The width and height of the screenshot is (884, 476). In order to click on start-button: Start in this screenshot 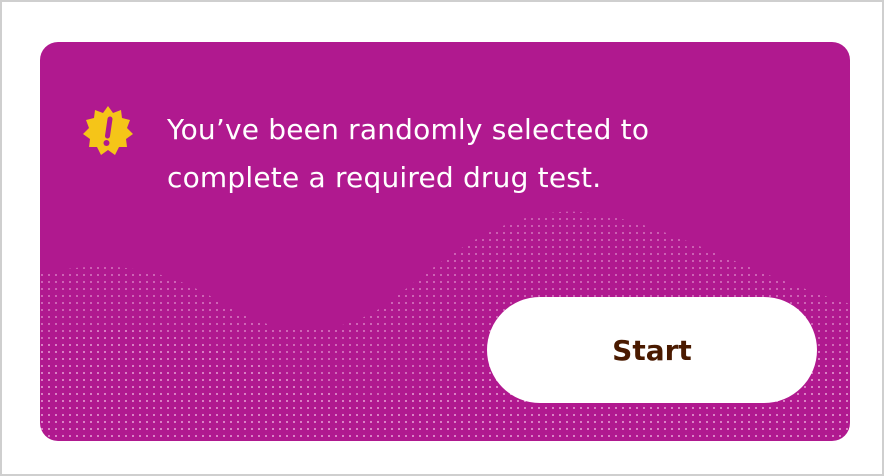, I will do `click(652, 350)`.